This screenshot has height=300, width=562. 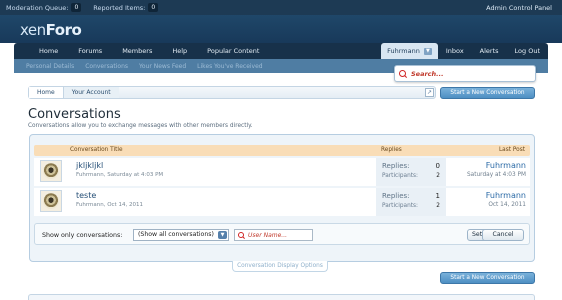 What do you see at coordinates (282, 150) in the screenshot?
I see `table-header: Conversation Title Replies Last Post` at bounding box center [282, 150].